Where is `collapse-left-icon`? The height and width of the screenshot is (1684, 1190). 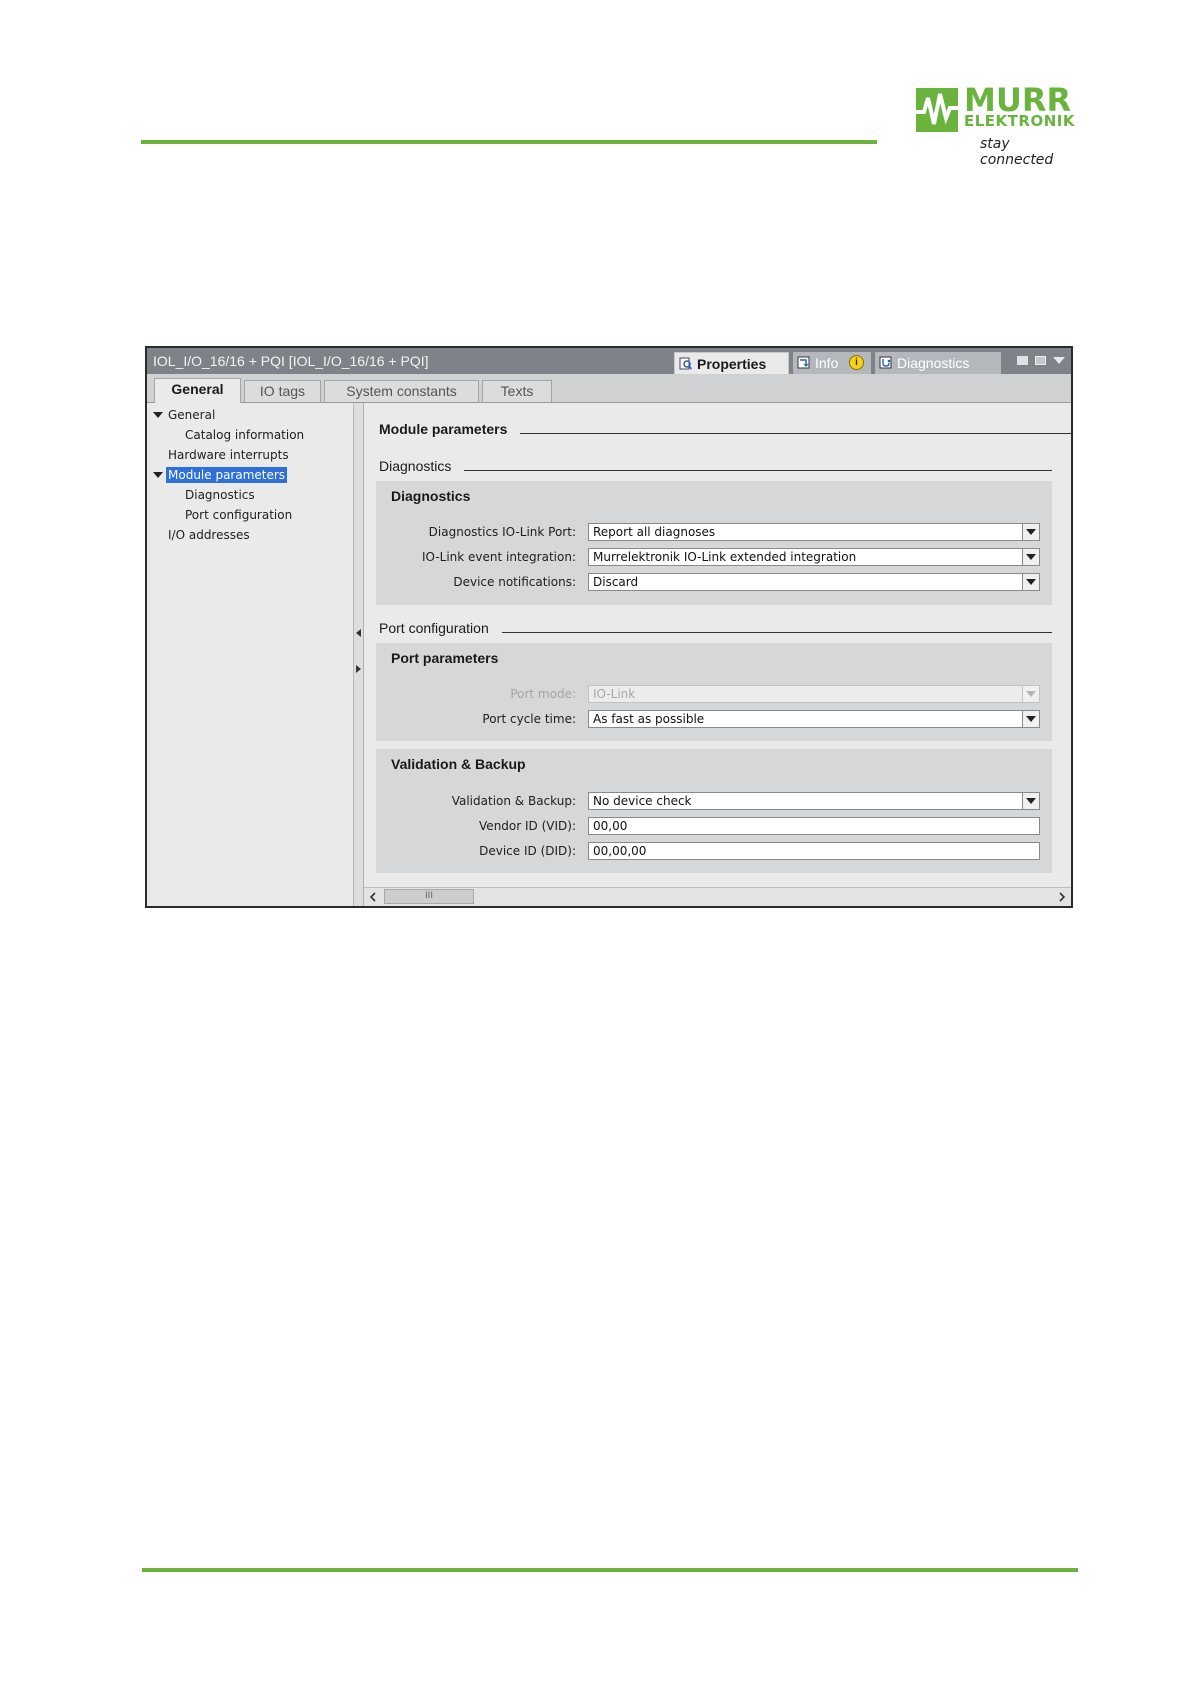 collapse-left-icon is located at coordinates (358, 633).